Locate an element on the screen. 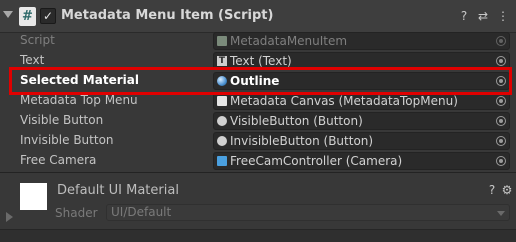  field-label-script: Script is located at coordinates (37, 40).